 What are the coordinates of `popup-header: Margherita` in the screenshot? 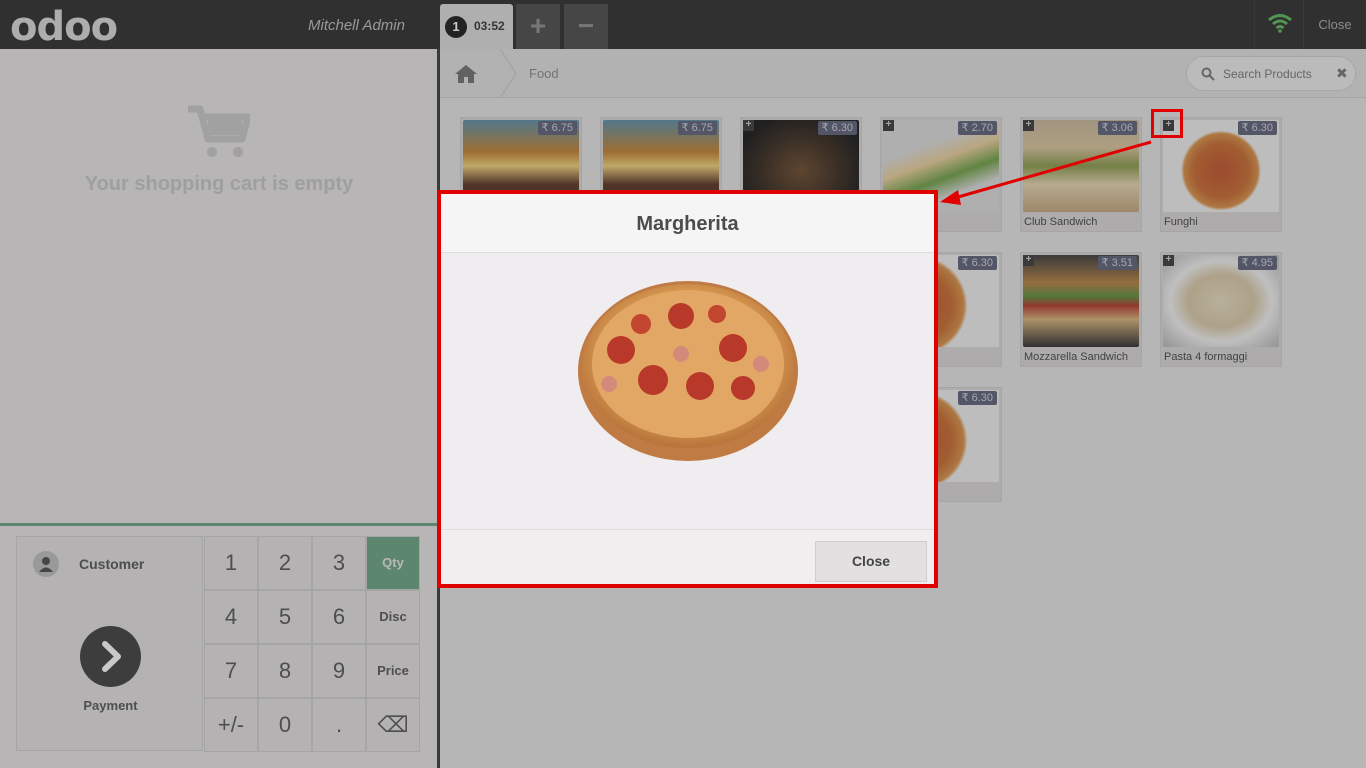 It's located at (687, 223).